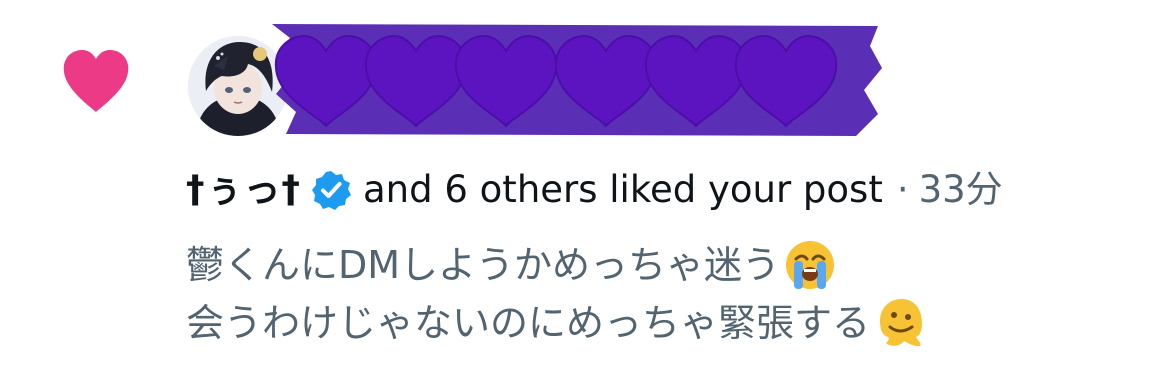  I want to click on user-name: †ぅっ†, so click(243, 190).